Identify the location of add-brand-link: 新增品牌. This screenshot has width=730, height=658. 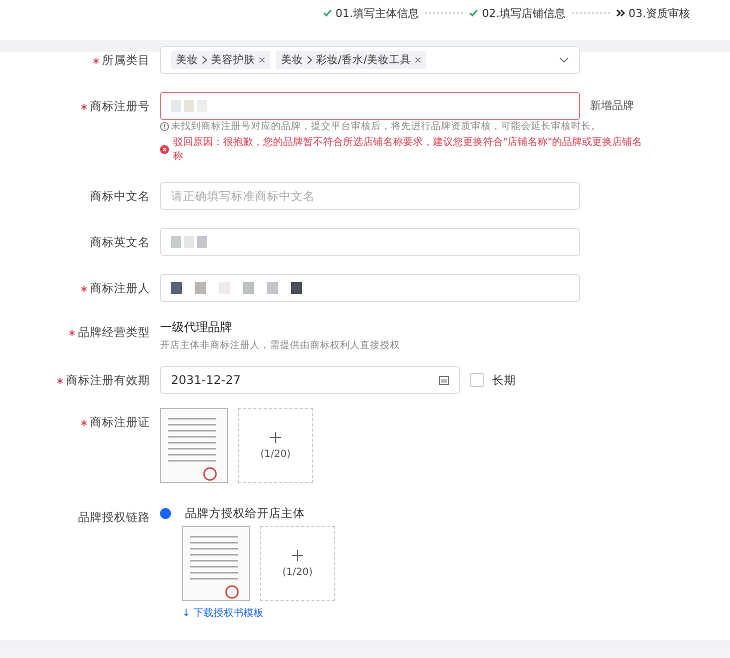
(660, 106).